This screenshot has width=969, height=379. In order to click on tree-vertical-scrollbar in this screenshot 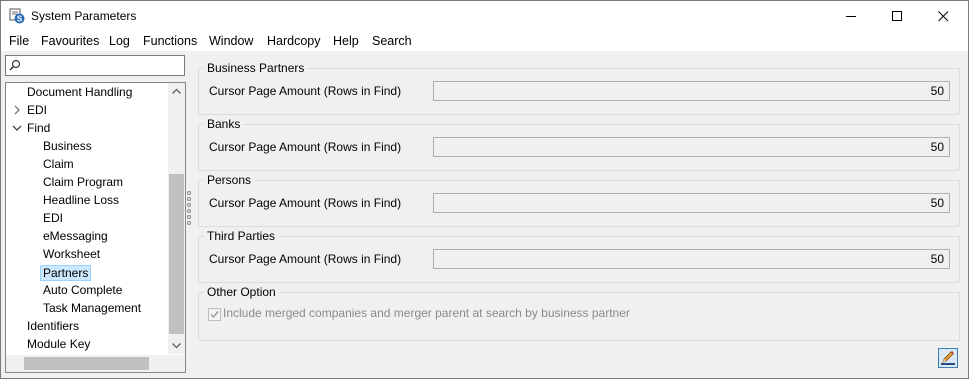, I will do `click(176, 218)`.